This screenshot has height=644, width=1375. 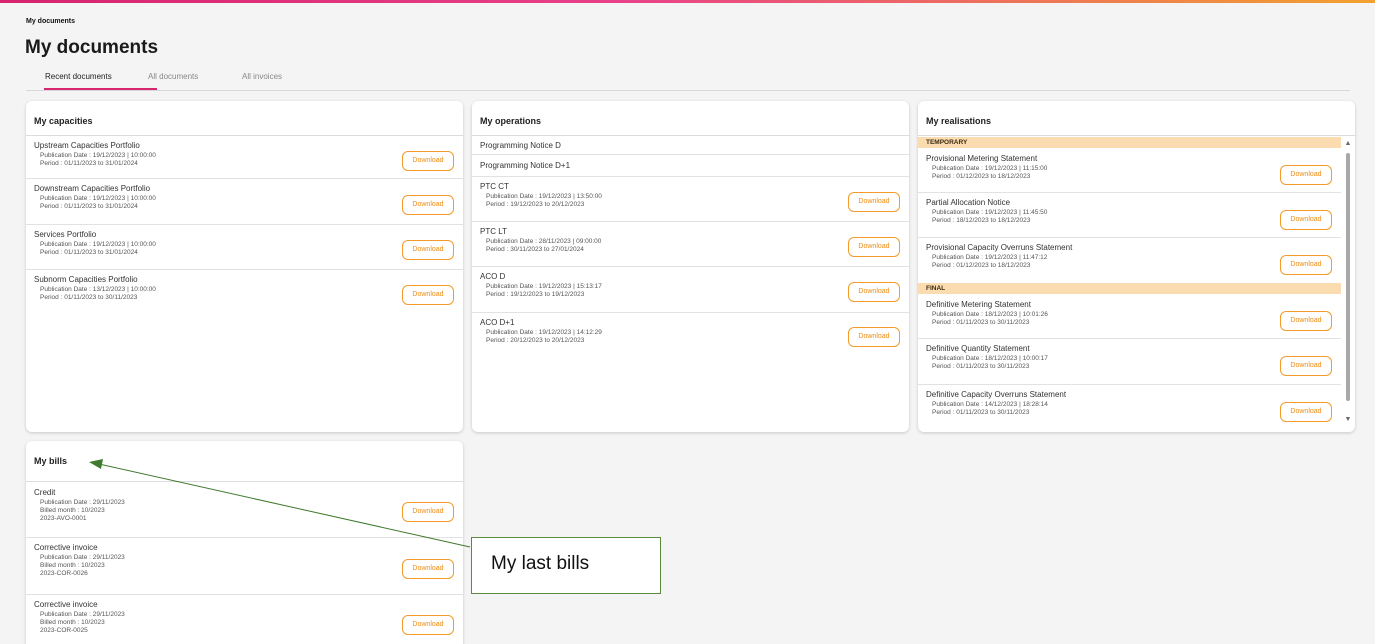 I want to click on item-name: Definitive Quantity Statement, so click(x=978, y=348).